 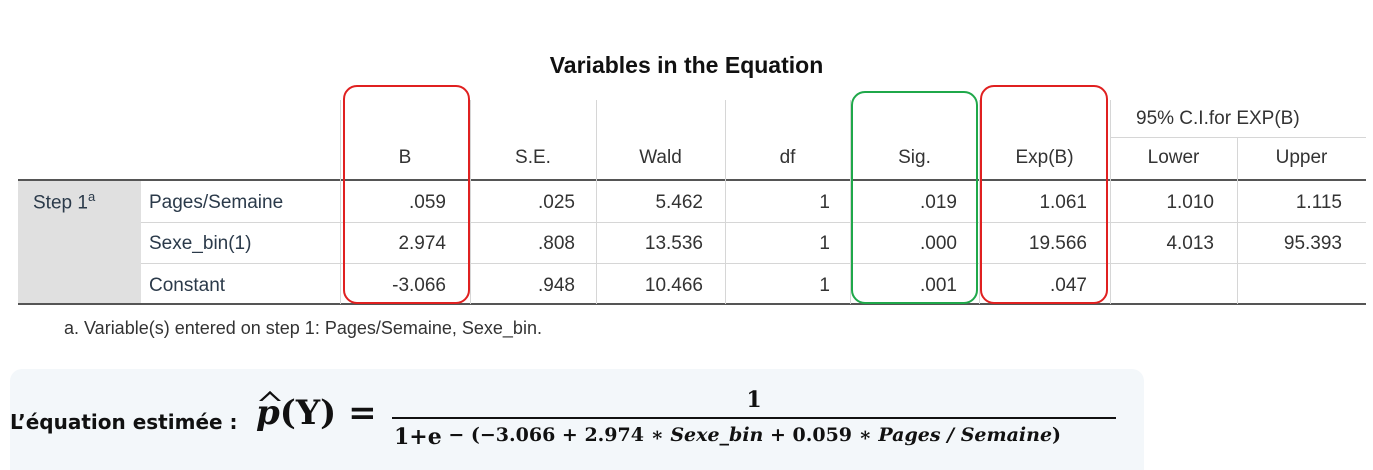 I want to click on p-hat-symbol: p, so click(x=268, y=413).